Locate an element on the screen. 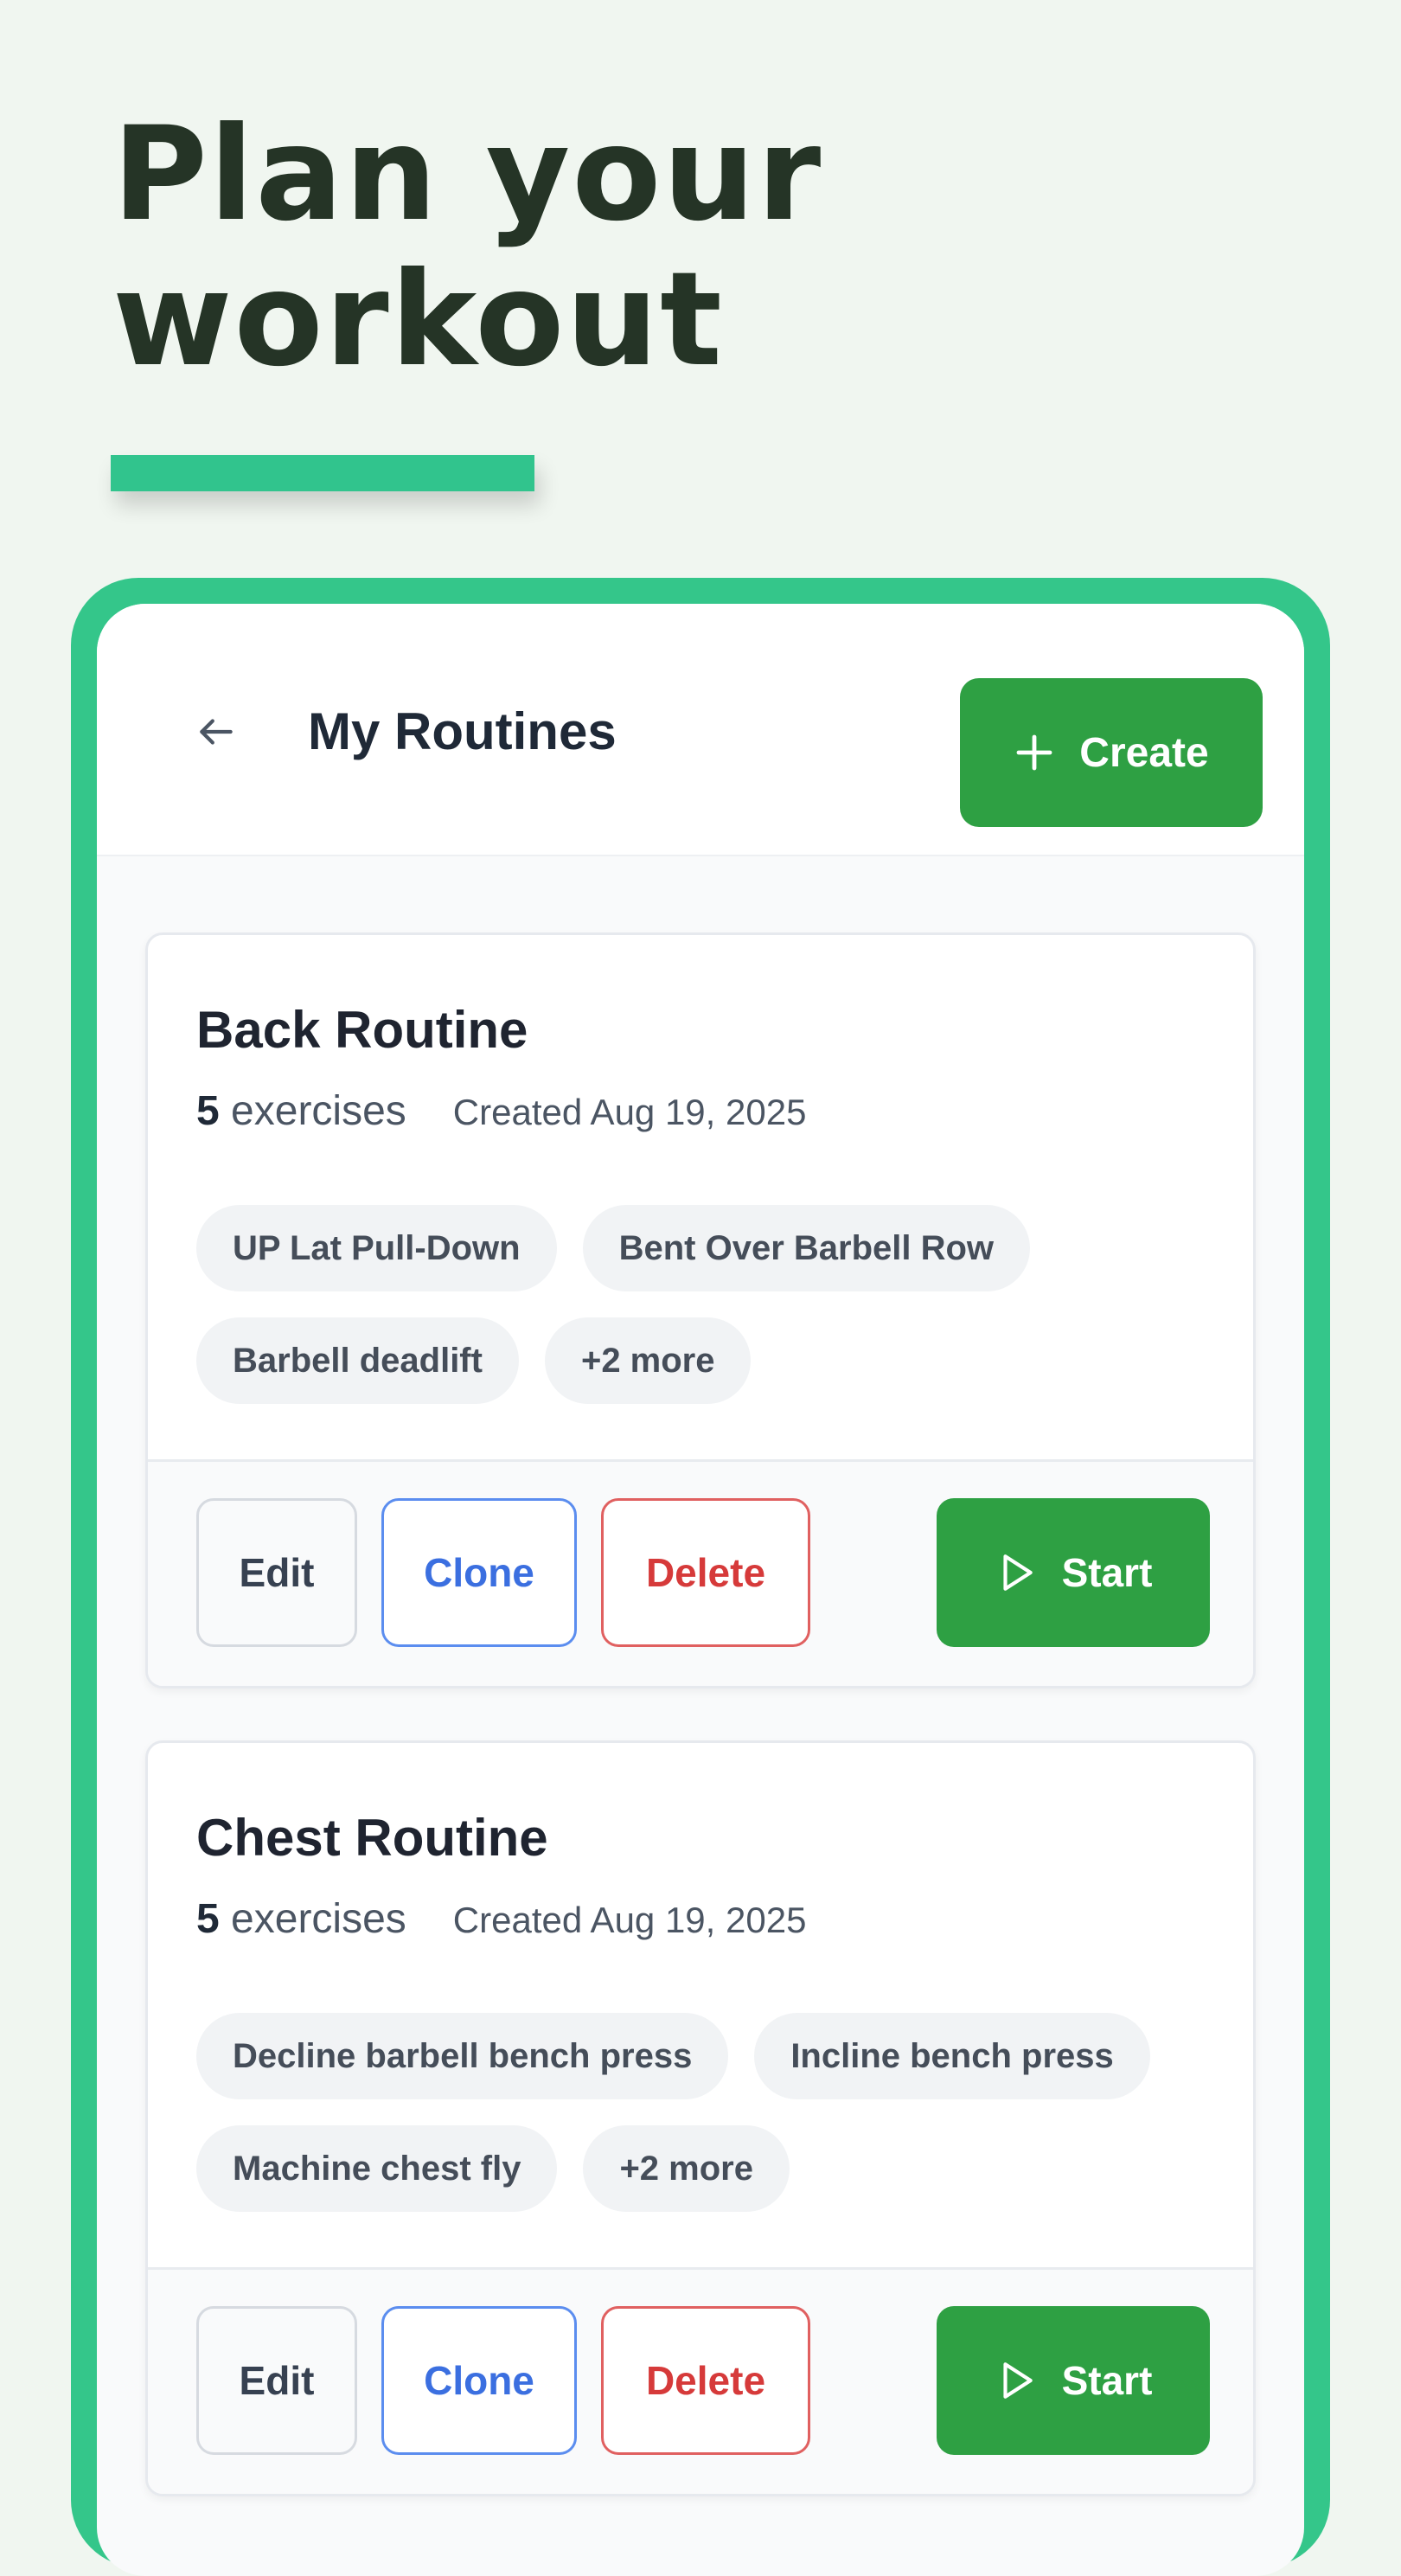  create-button-label: Create is located at coordinates (1144, 752).